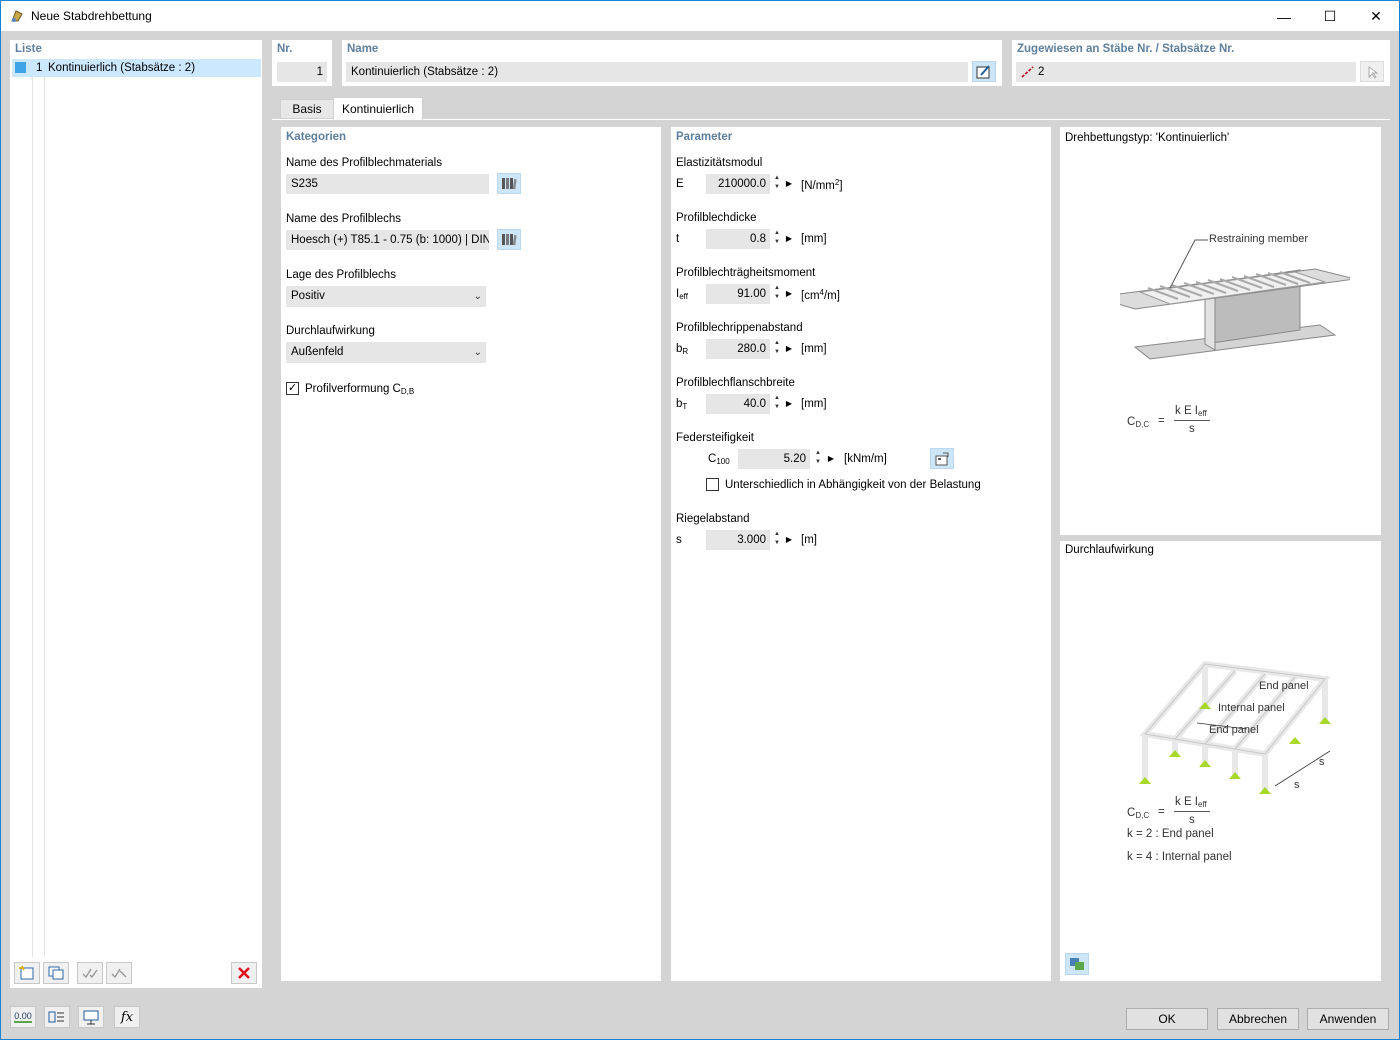 The width and height of the screenshot is (1400, 1040). I want to click on b-spinner: ▲ ▼, so click(777, 349).